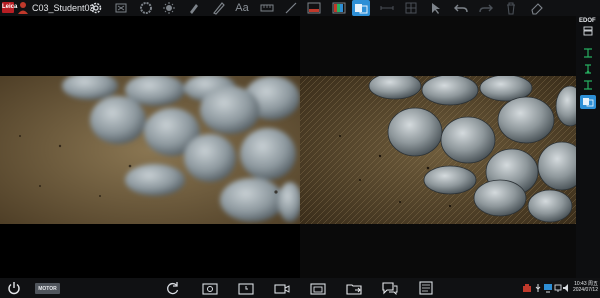 The image size is (600, 298). What do you see at coordinates (354, 288) in the screenshot?
I see `folder-export-icon` at bounding box center [354, 288].